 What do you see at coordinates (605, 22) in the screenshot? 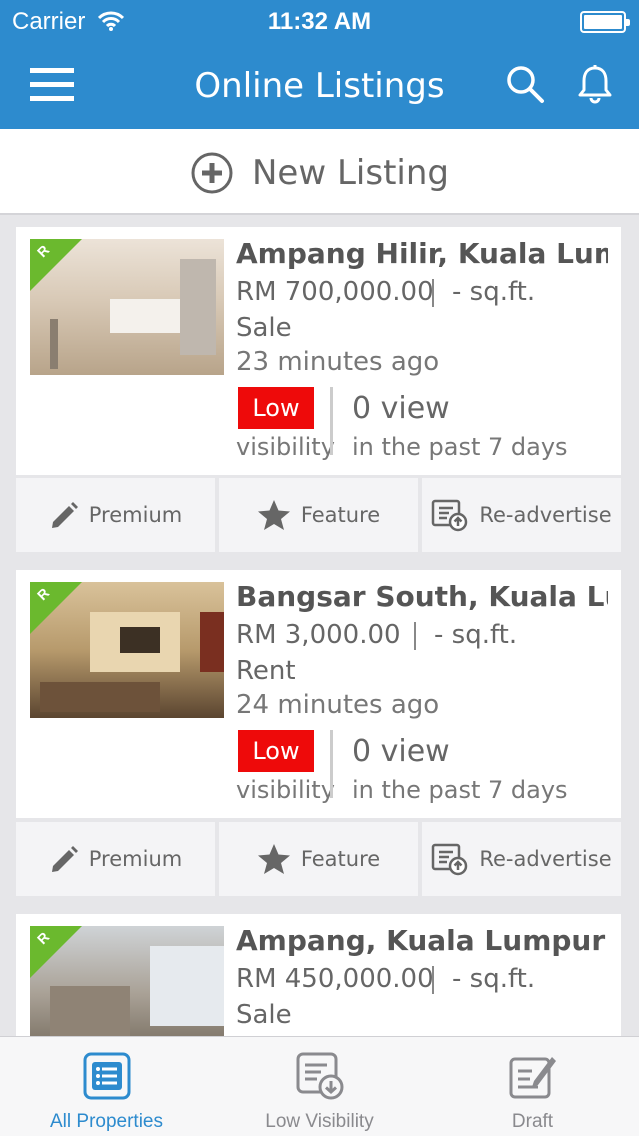
I see `battery-icon` at bounding box center [605, 22].